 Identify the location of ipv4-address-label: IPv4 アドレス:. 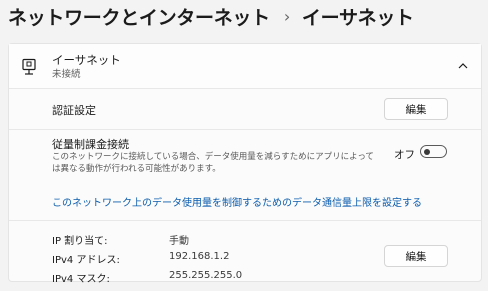
(86, 260).